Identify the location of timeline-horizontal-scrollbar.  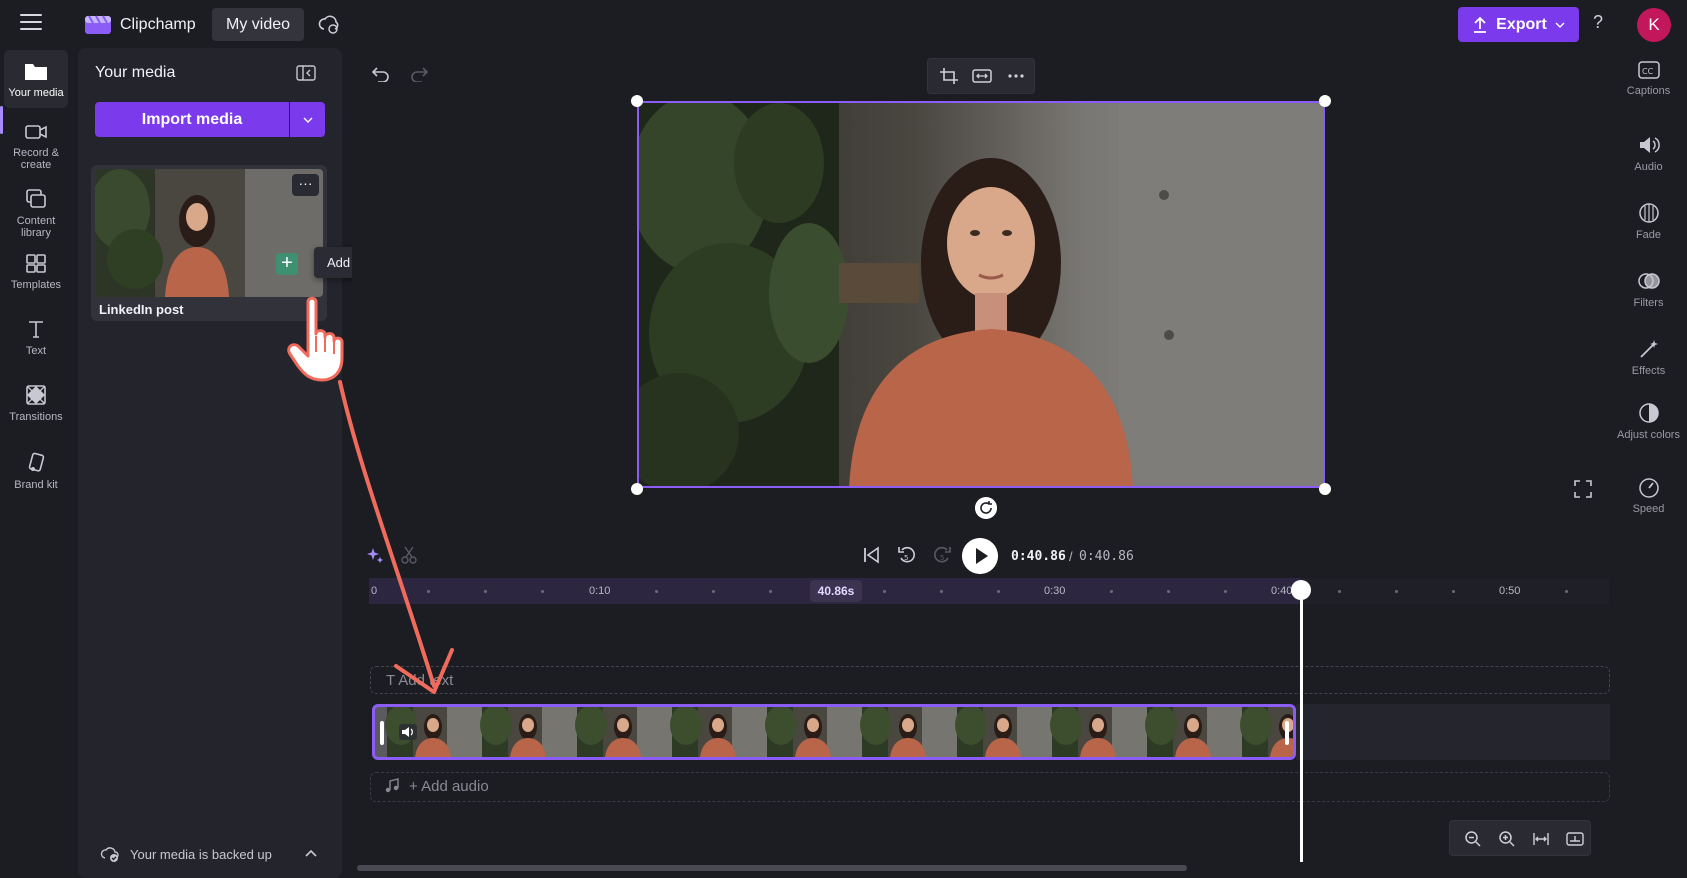
(772, 868).